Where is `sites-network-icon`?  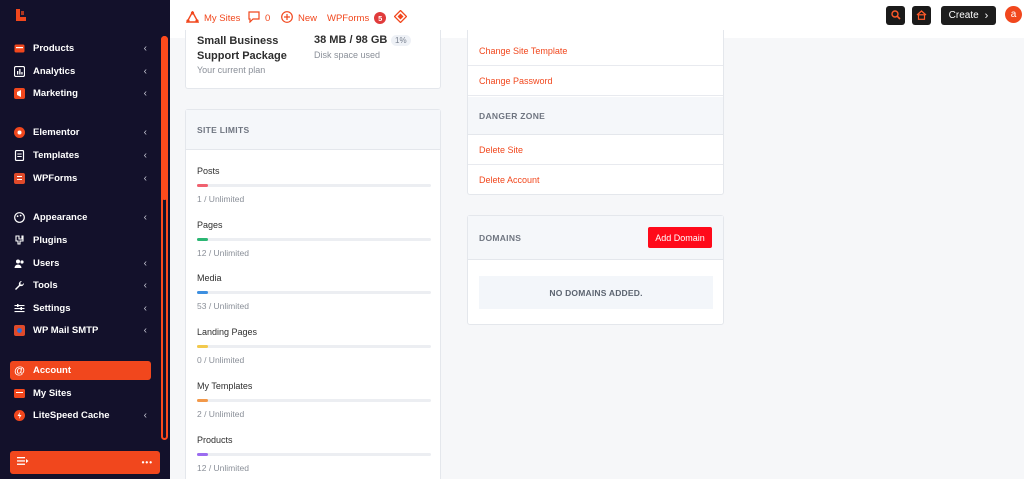
sites-network-icon is located at coordinates (192, 18).